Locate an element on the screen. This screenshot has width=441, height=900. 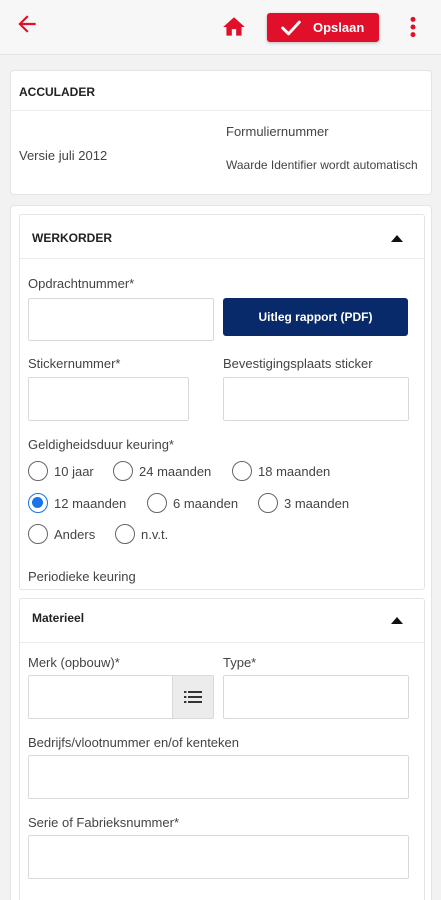
more-vertical-icon is located at coordinates (413, 27).